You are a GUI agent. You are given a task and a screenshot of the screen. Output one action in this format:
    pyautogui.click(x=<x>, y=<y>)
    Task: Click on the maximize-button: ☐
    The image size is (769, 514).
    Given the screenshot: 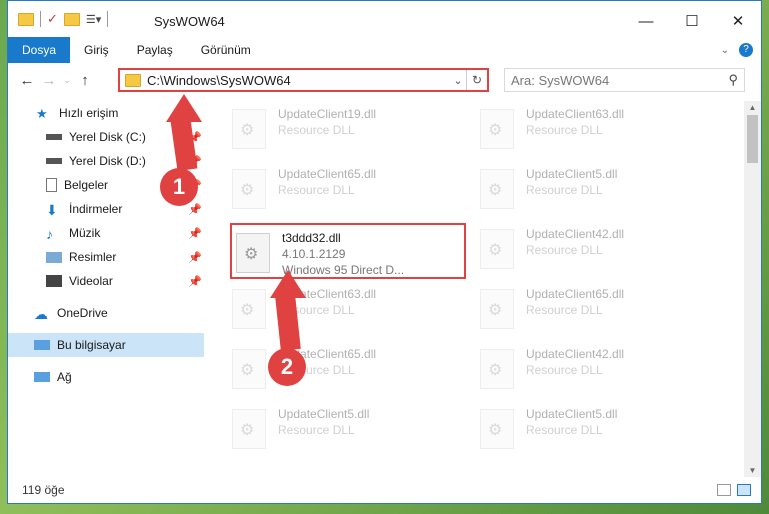 What is the action you would take?
    pyautogui.click(x=692, y=21)
    